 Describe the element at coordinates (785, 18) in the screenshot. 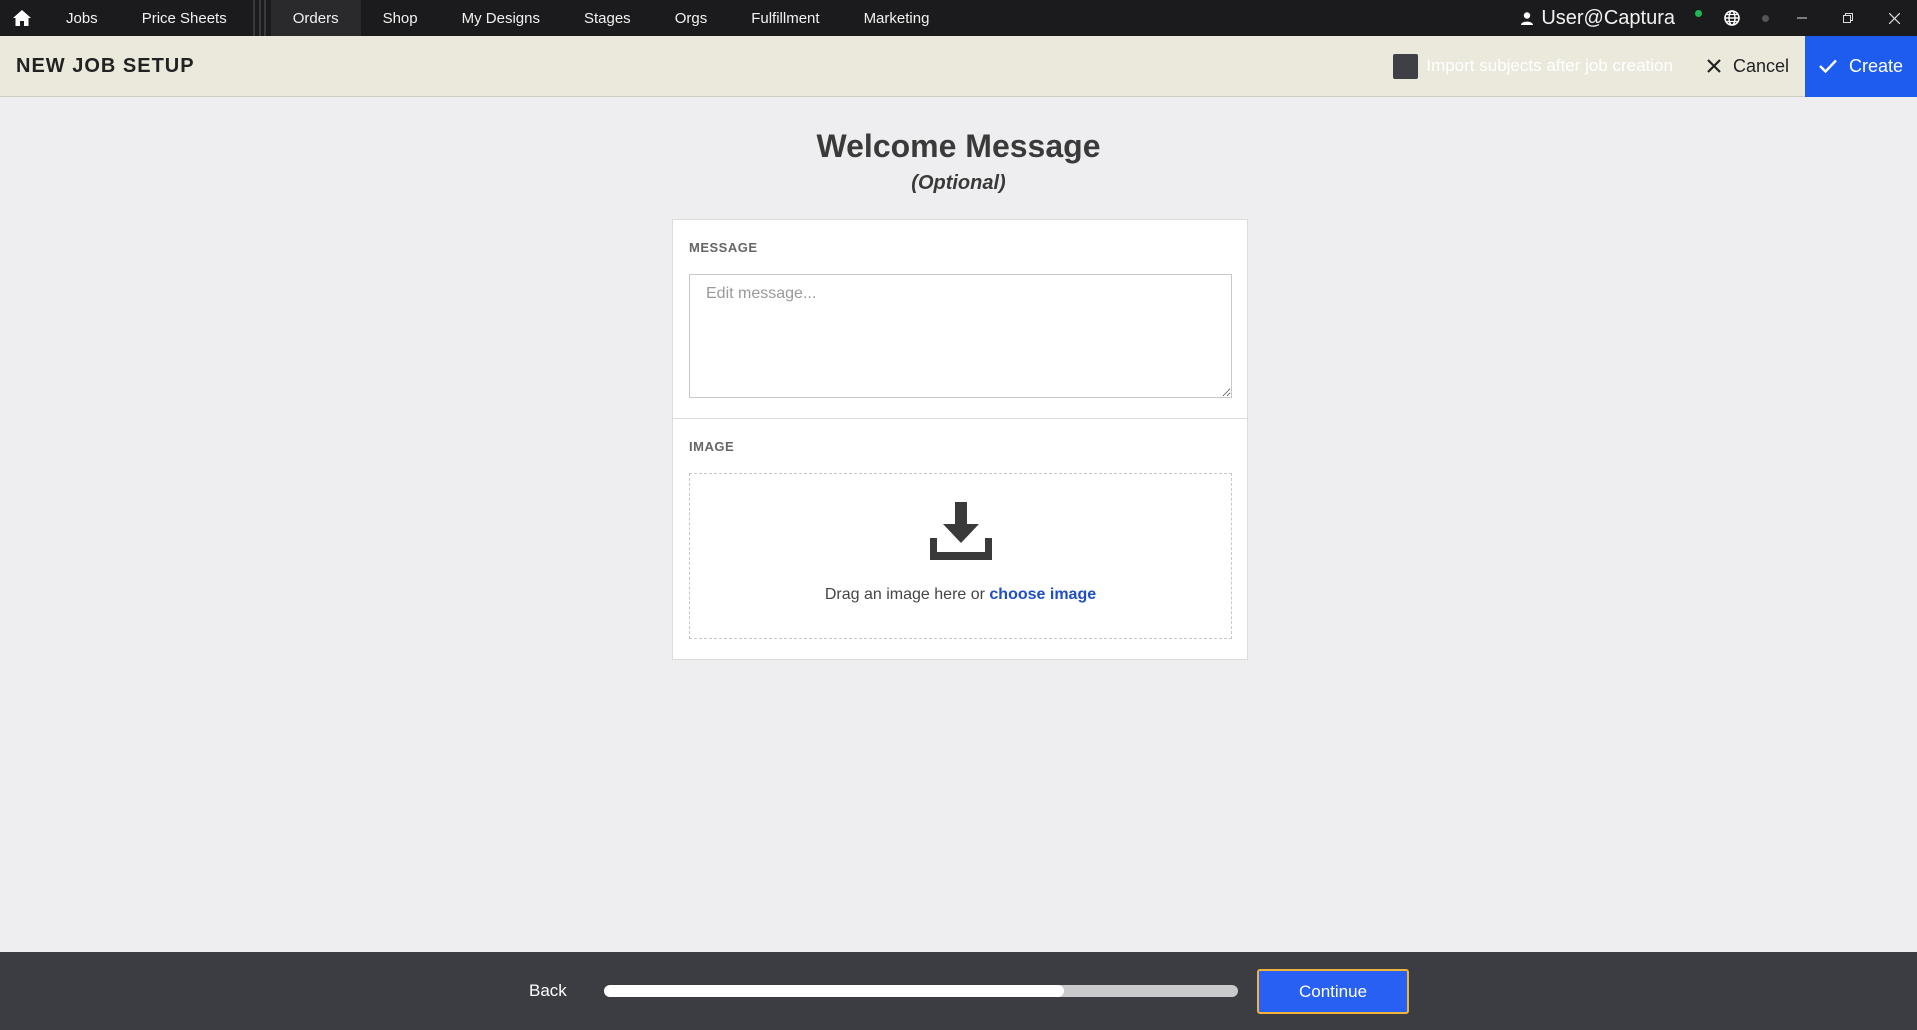

I see `nav-fulfillment: Fulfillment` at that location.